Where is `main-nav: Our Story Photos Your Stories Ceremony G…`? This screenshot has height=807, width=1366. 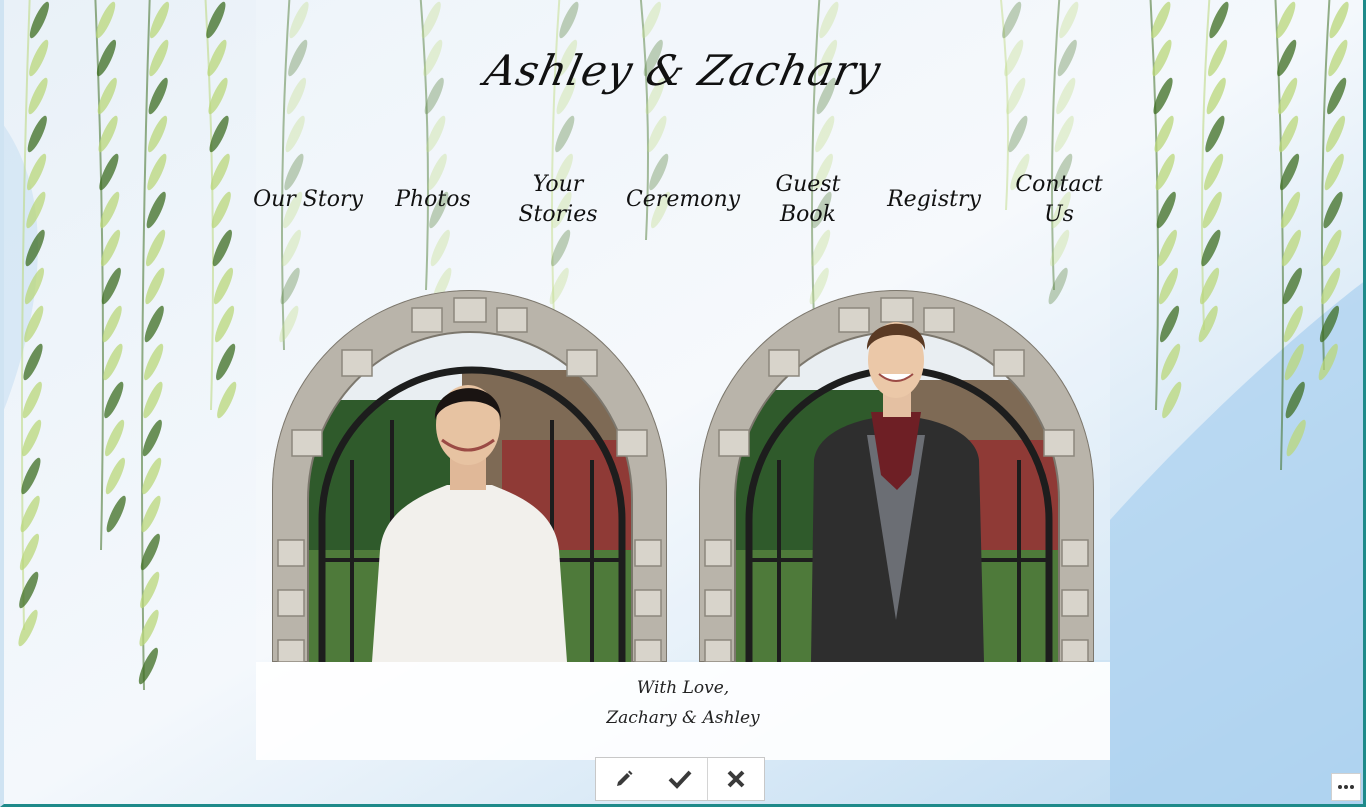 main-nav: Our Story Photos Your Stories Ceremony G… is located at coordinates (681, 200).